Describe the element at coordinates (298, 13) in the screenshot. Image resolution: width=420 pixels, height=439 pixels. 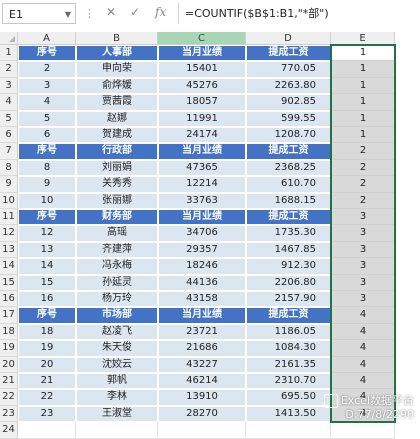
I see `formula-input: =COUNTIF($B$1:B1,"*部")` at that location.